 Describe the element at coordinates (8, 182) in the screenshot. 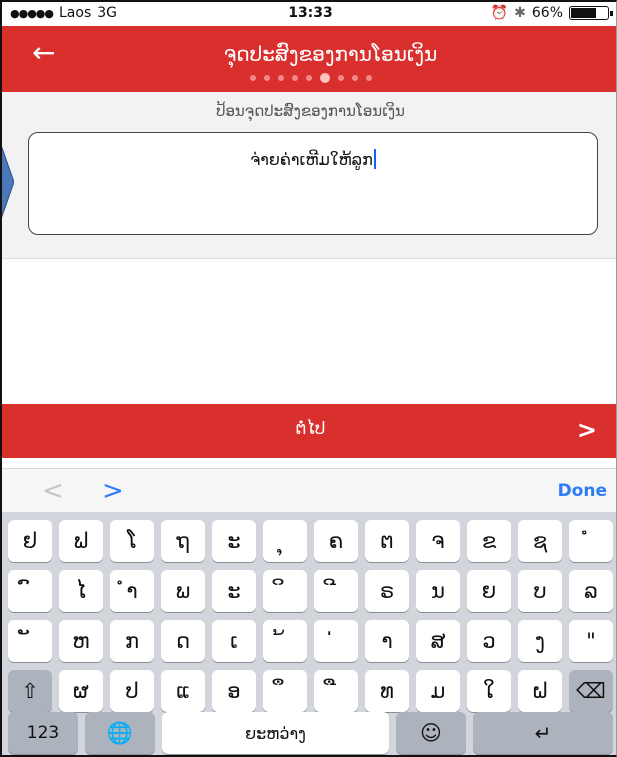

I see `side-pointer-icon` at that location.